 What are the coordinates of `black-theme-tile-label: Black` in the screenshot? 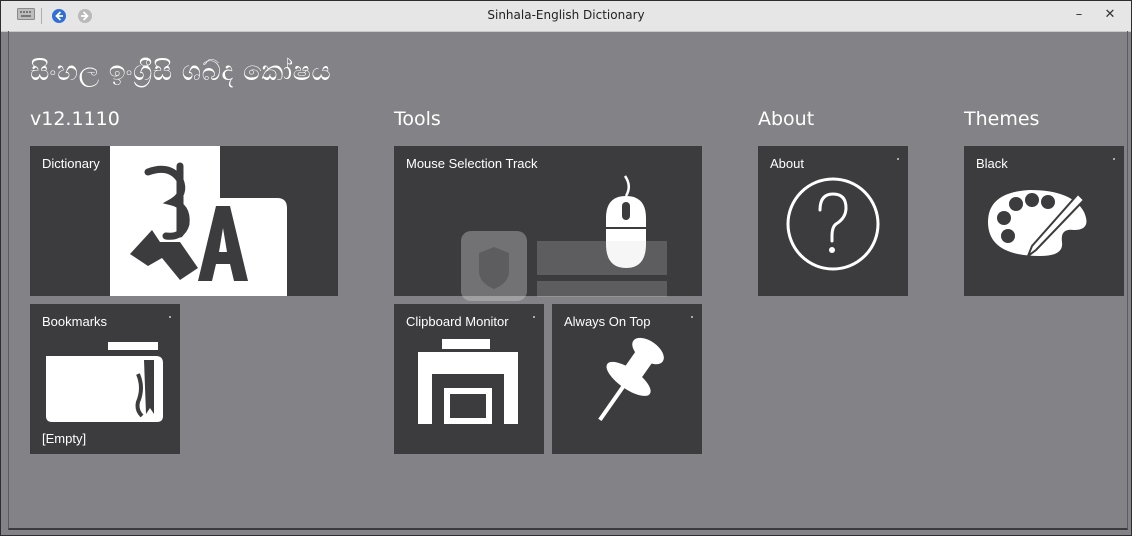 It's located at (992, 163).